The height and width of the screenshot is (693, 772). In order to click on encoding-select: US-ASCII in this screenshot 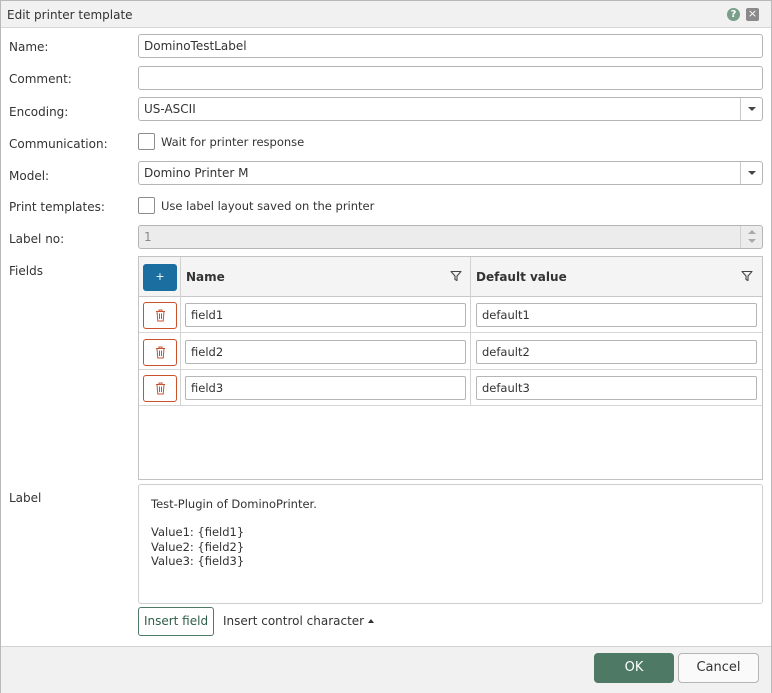, I will do `click(450, 109)`.